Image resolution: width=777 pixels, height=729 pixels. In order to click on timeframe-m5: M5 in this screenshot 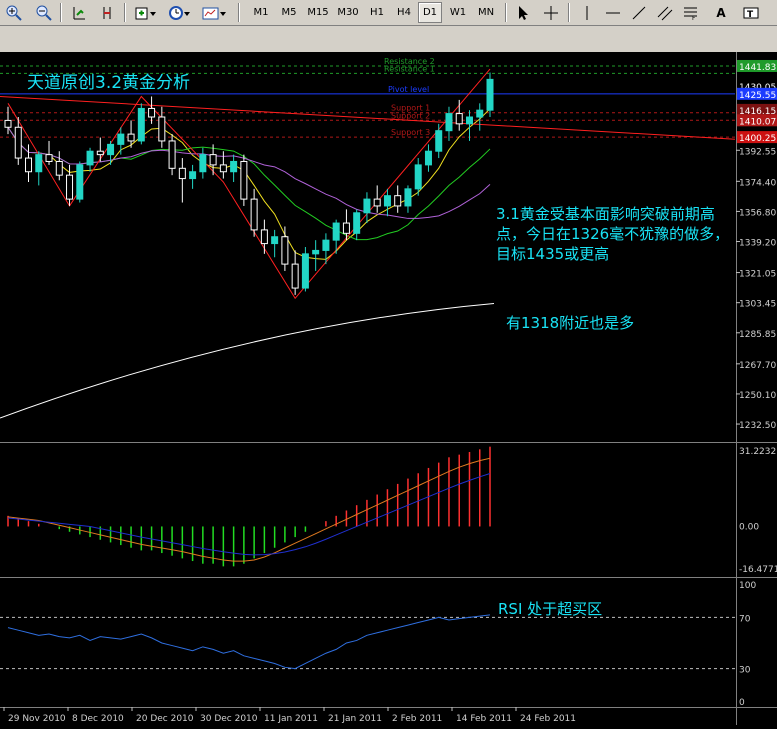, I will do `click(289, 12)`.